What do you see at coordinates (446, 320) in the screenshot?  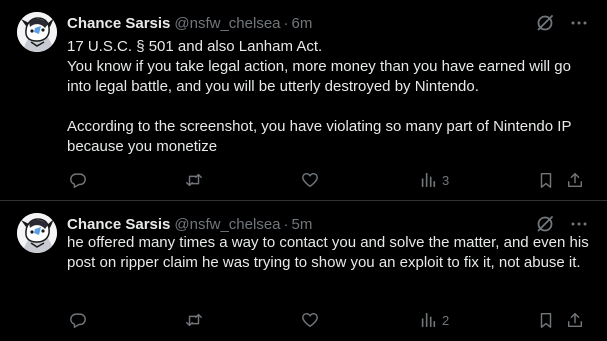 I see `views-count: 2` at bounding box center [446, 320].